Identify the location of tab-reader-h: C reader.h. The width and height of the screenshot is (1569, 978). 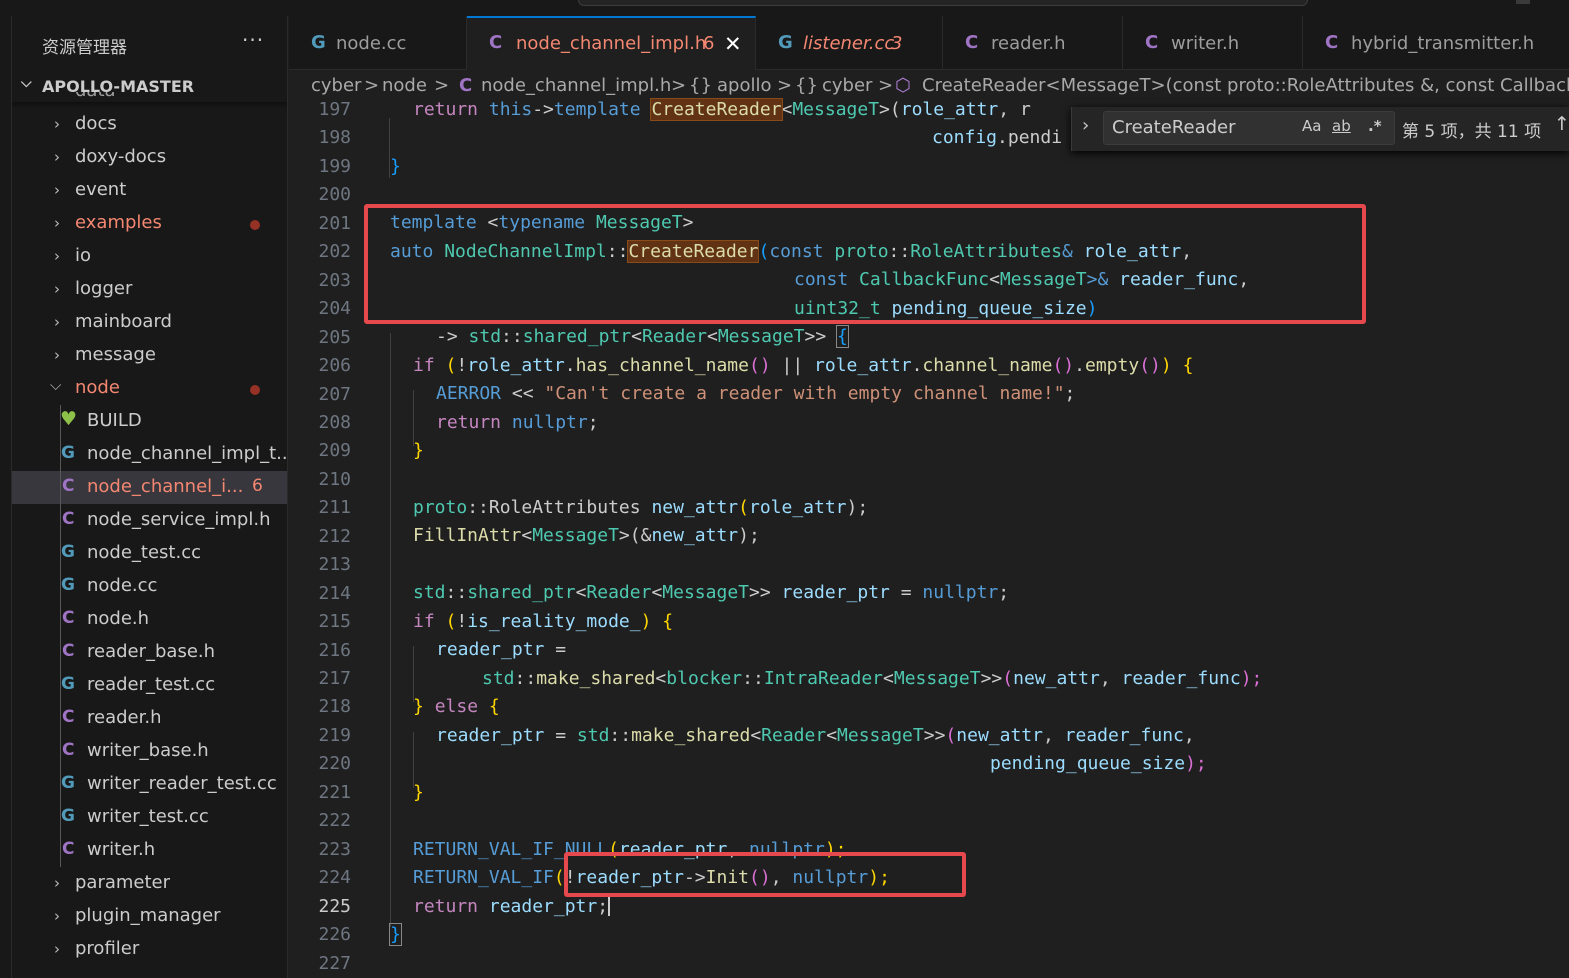
(1033, 43).